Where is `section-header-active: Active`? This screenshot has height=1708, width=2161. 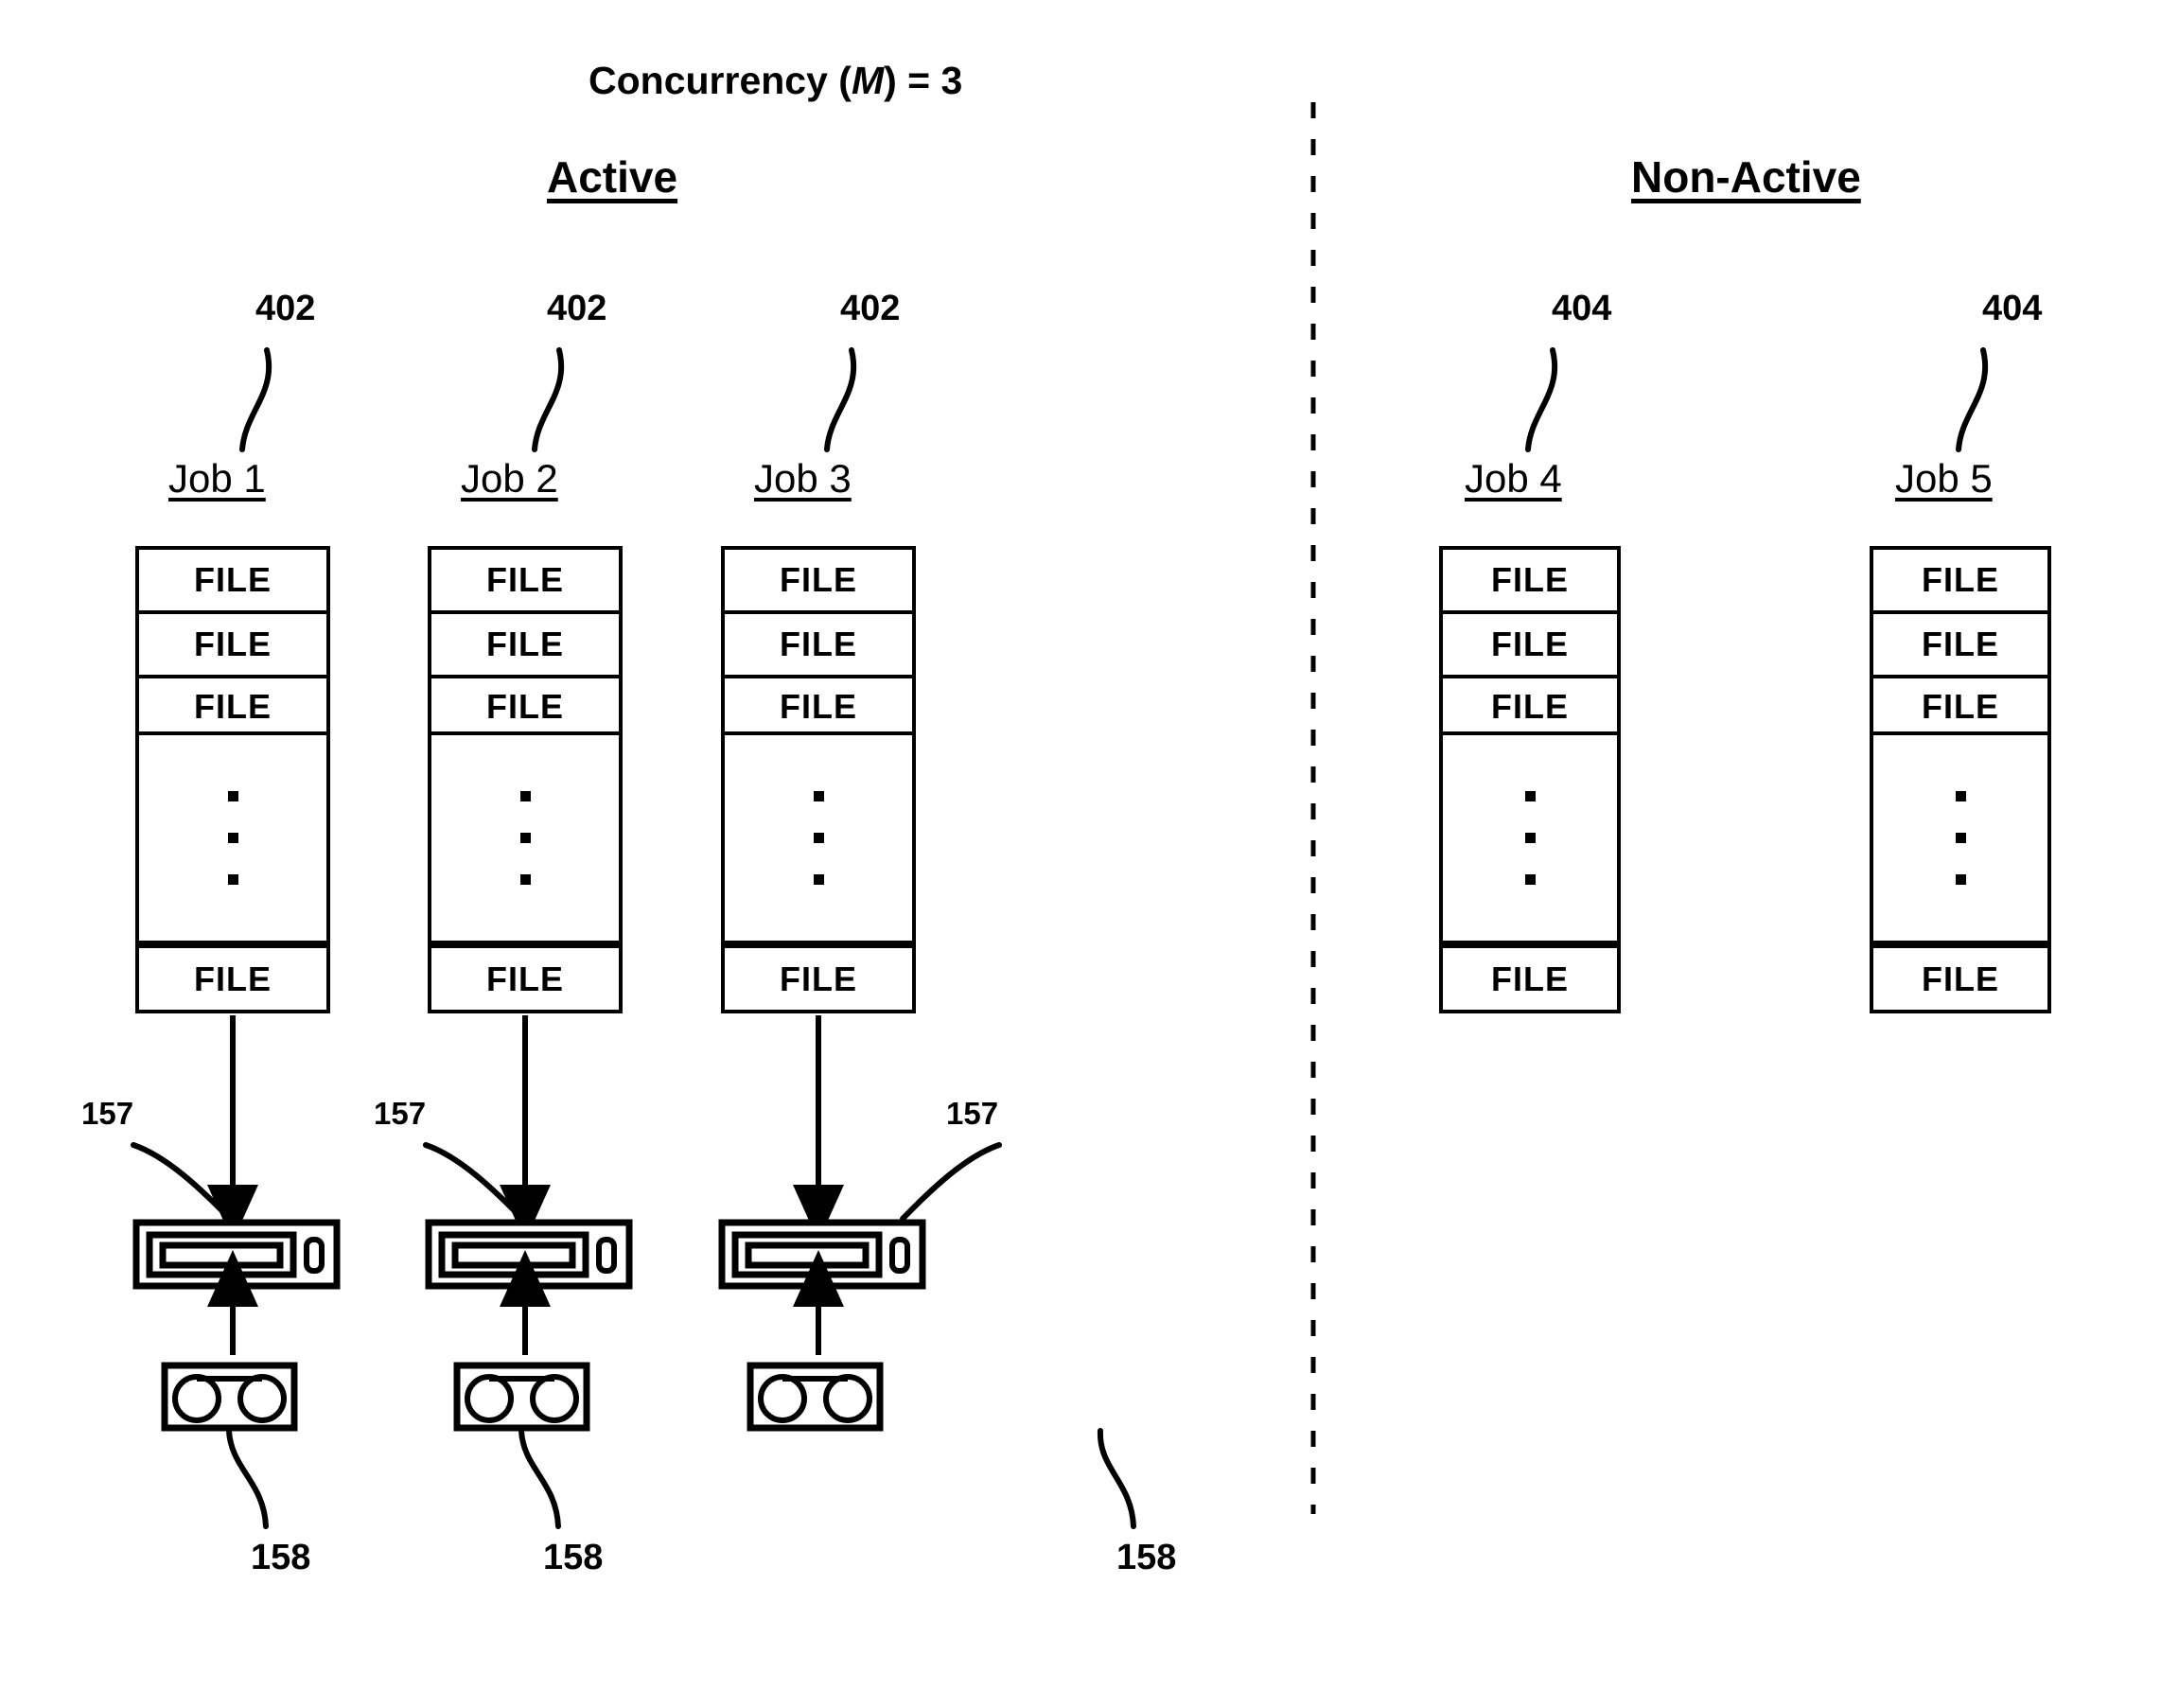 section-header-active: Active is located at coordinates (612, 177).